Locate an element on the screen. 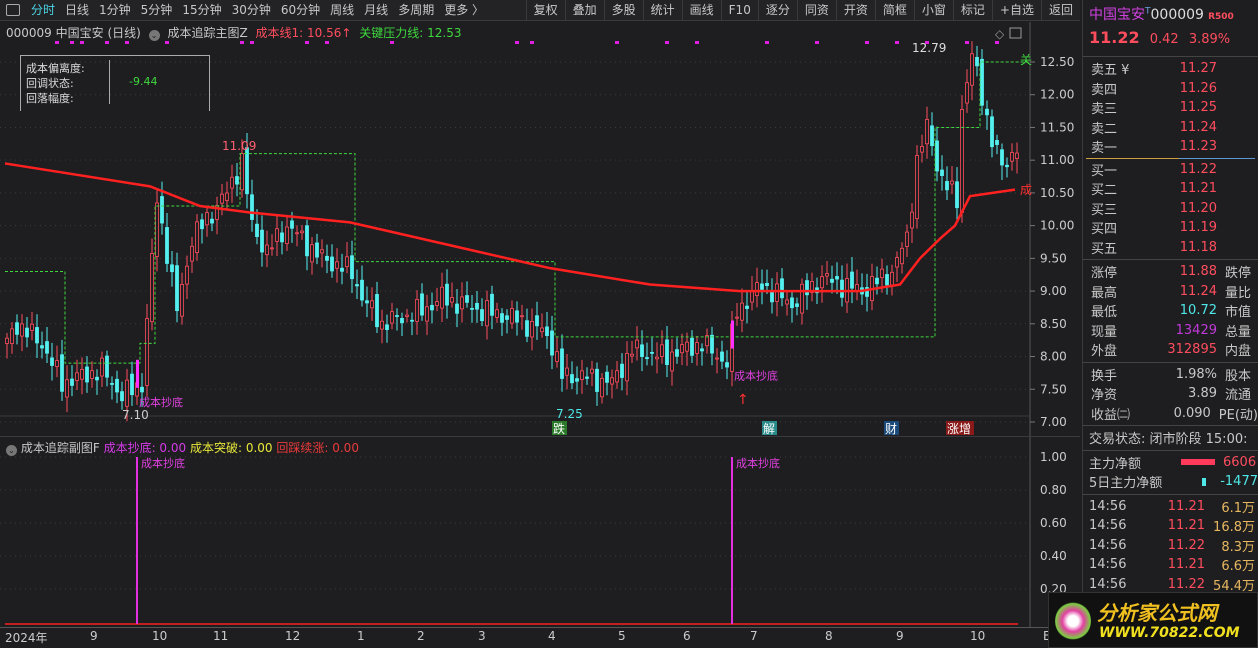  toolbar-button-4: 画线 is located at coordinates (701, 10).